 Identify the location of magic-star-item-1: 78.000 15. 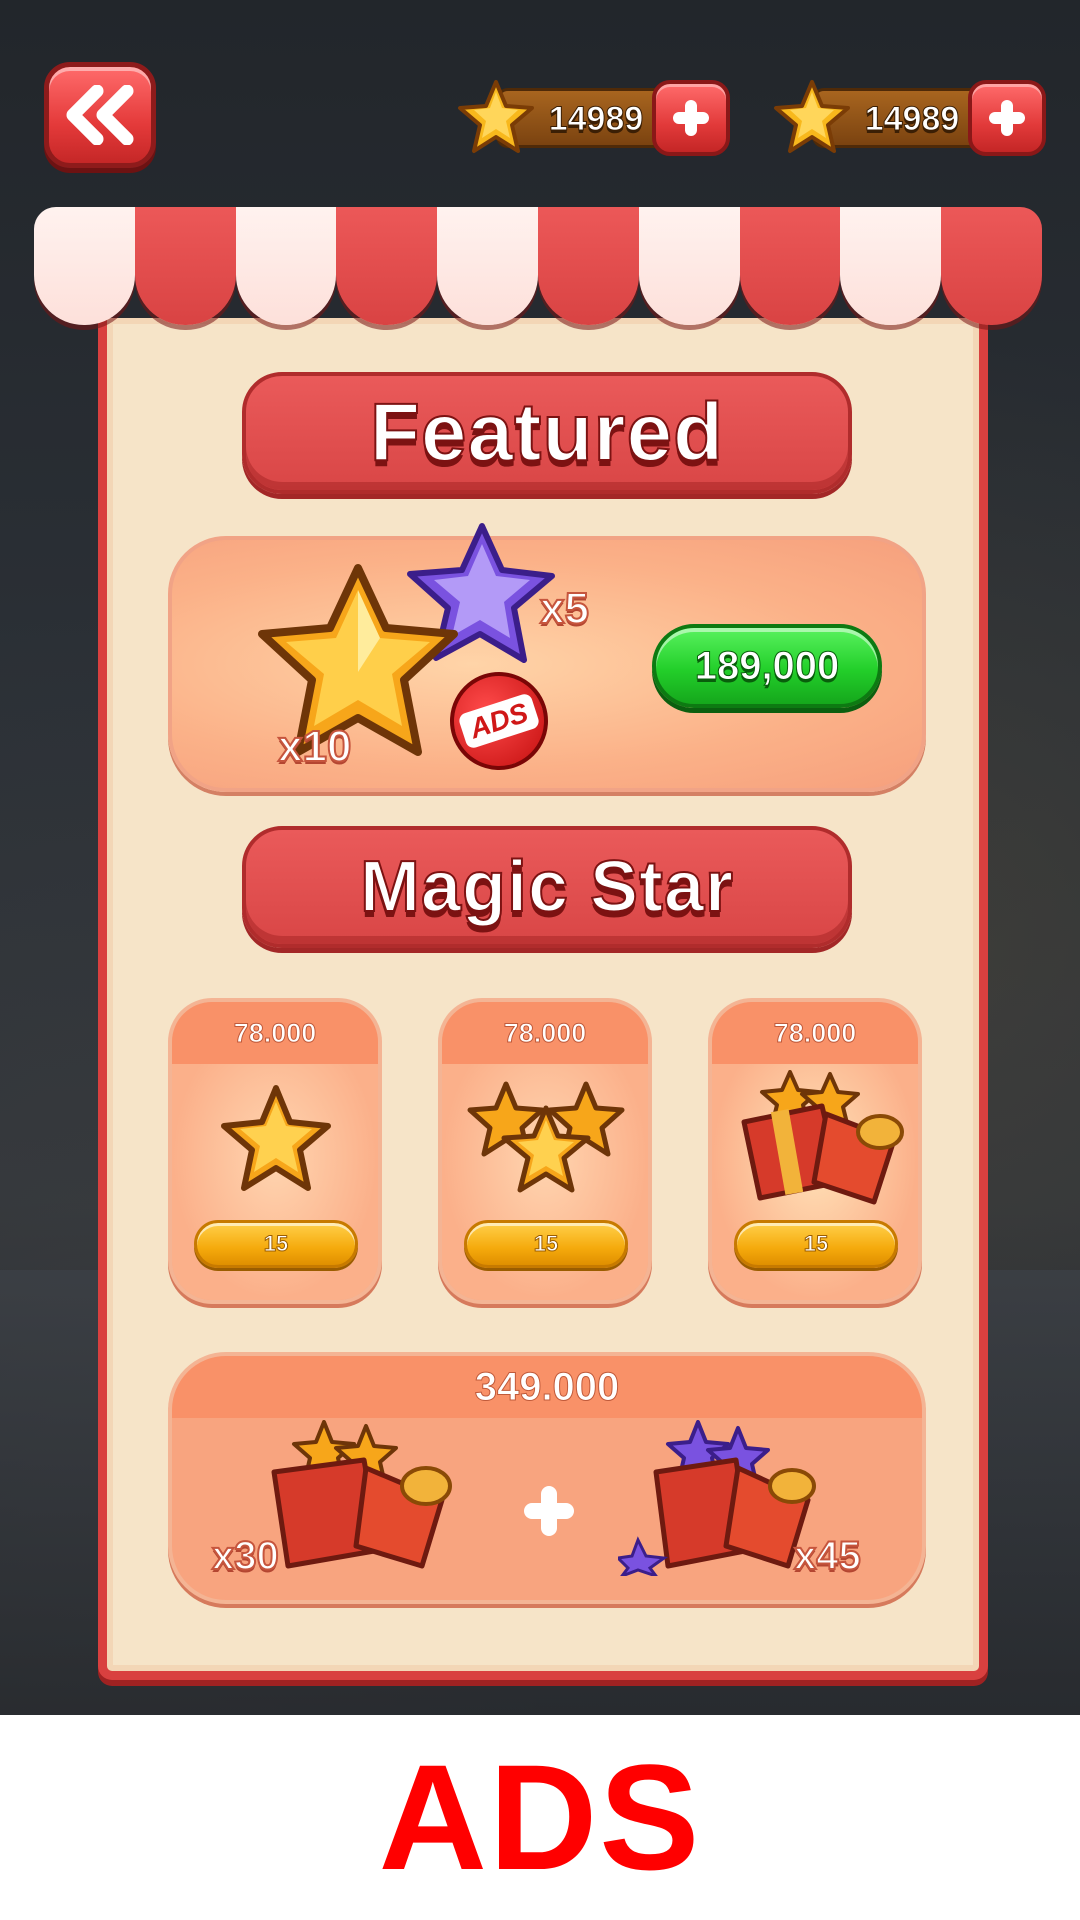
(275, 1151).